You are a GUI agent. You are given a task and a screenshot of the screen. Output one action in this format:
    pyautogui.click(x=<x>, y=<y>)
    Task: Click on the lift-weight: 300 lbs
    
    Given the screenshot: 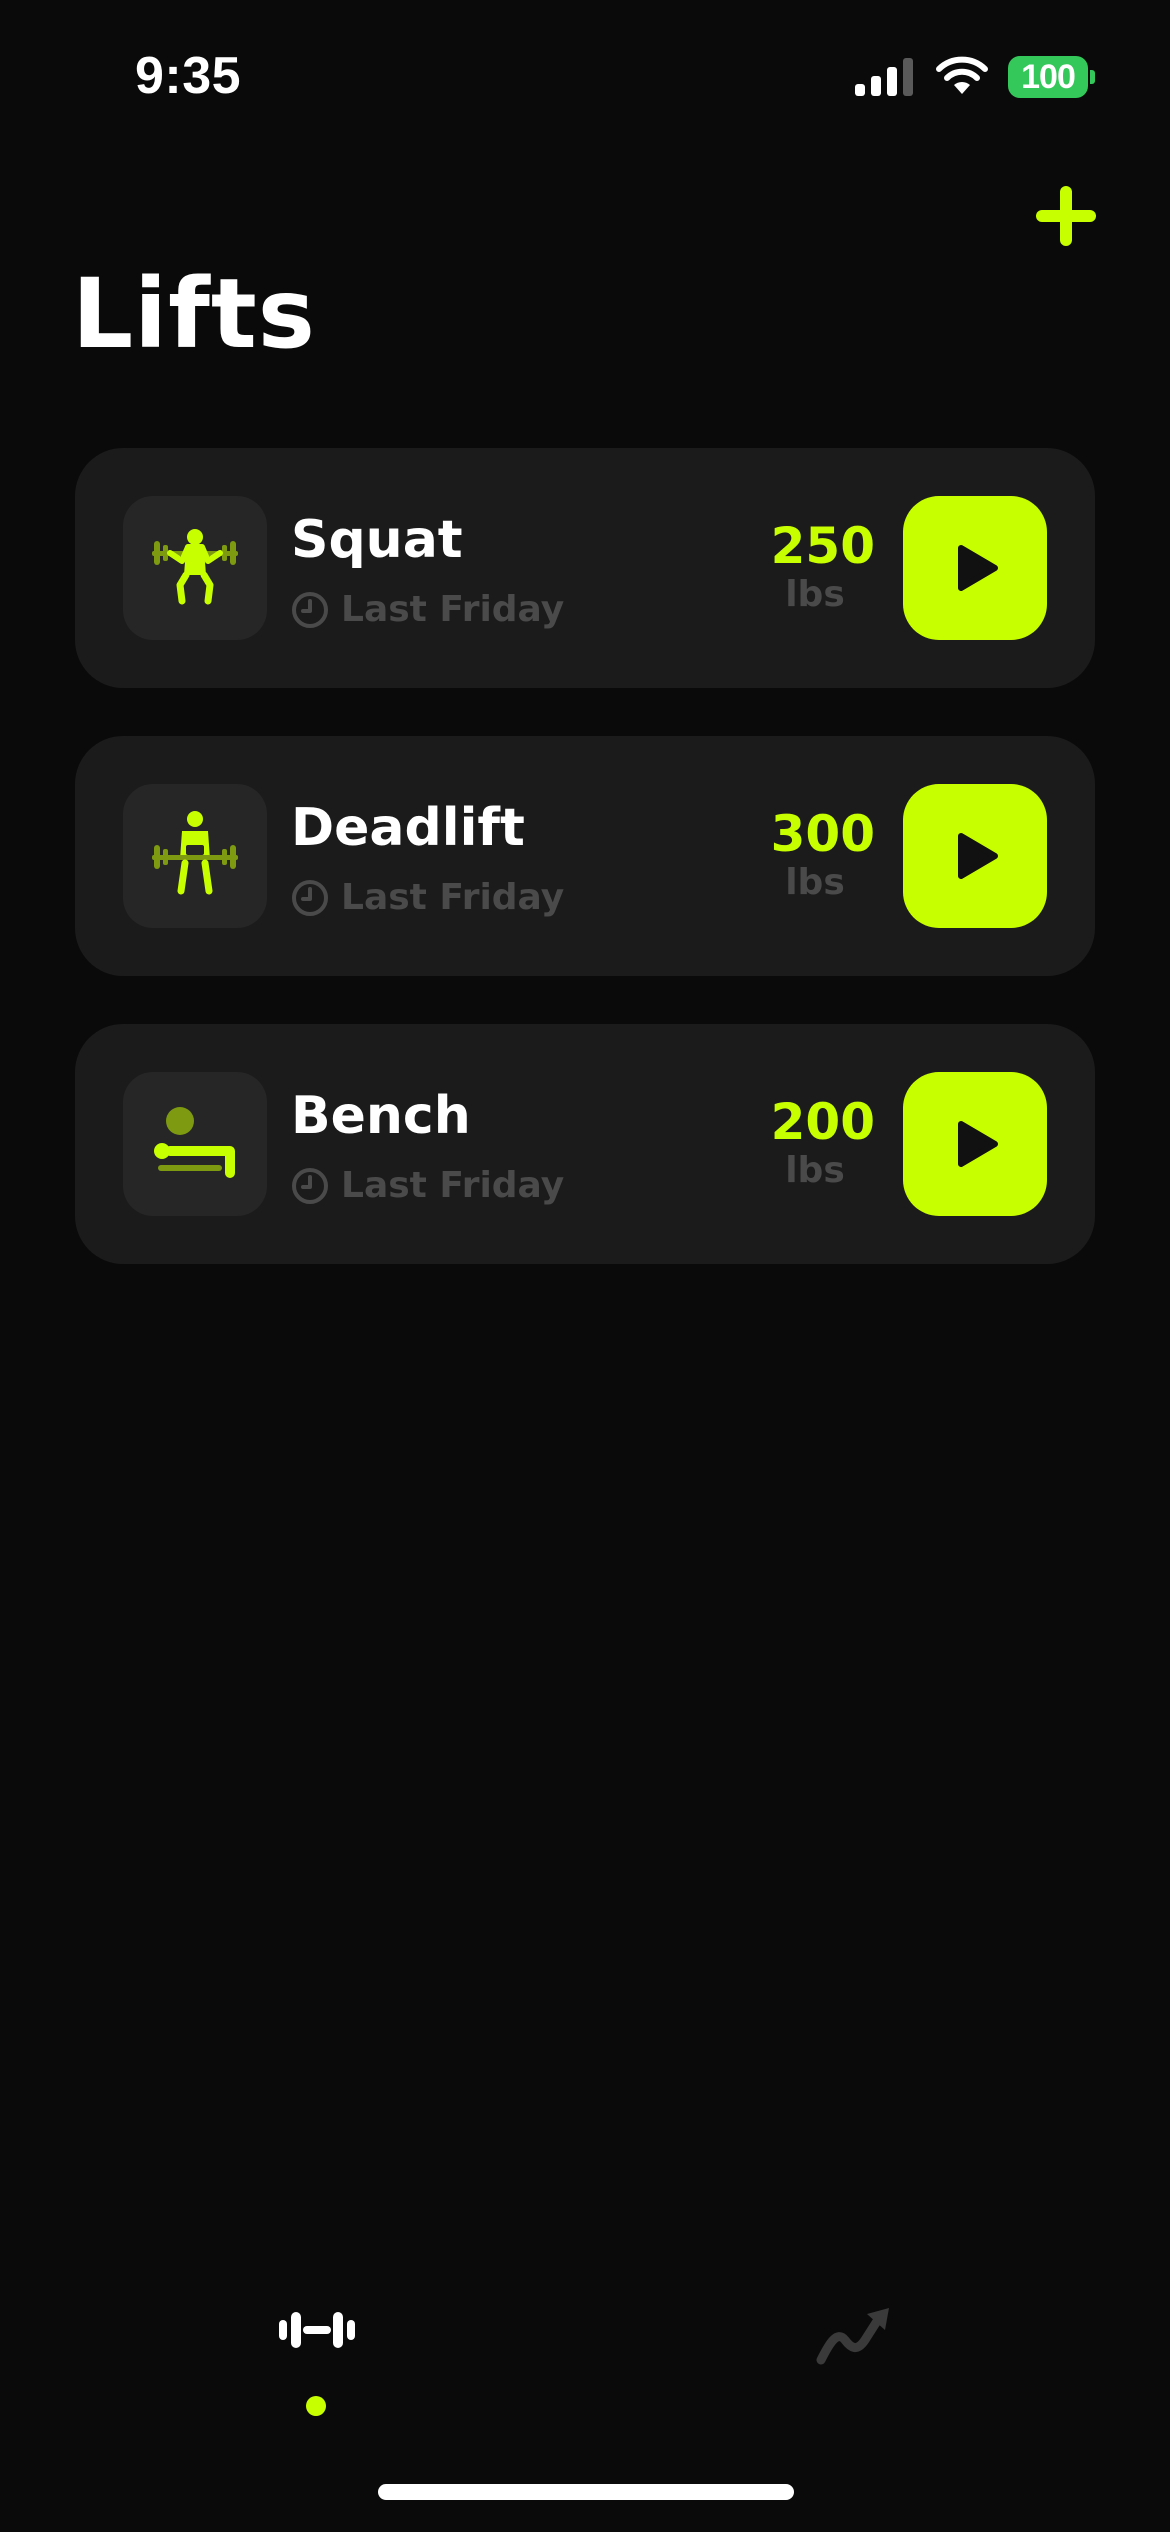 What is the action you would take?
    pyautogui.click(x=800, y=855)
    